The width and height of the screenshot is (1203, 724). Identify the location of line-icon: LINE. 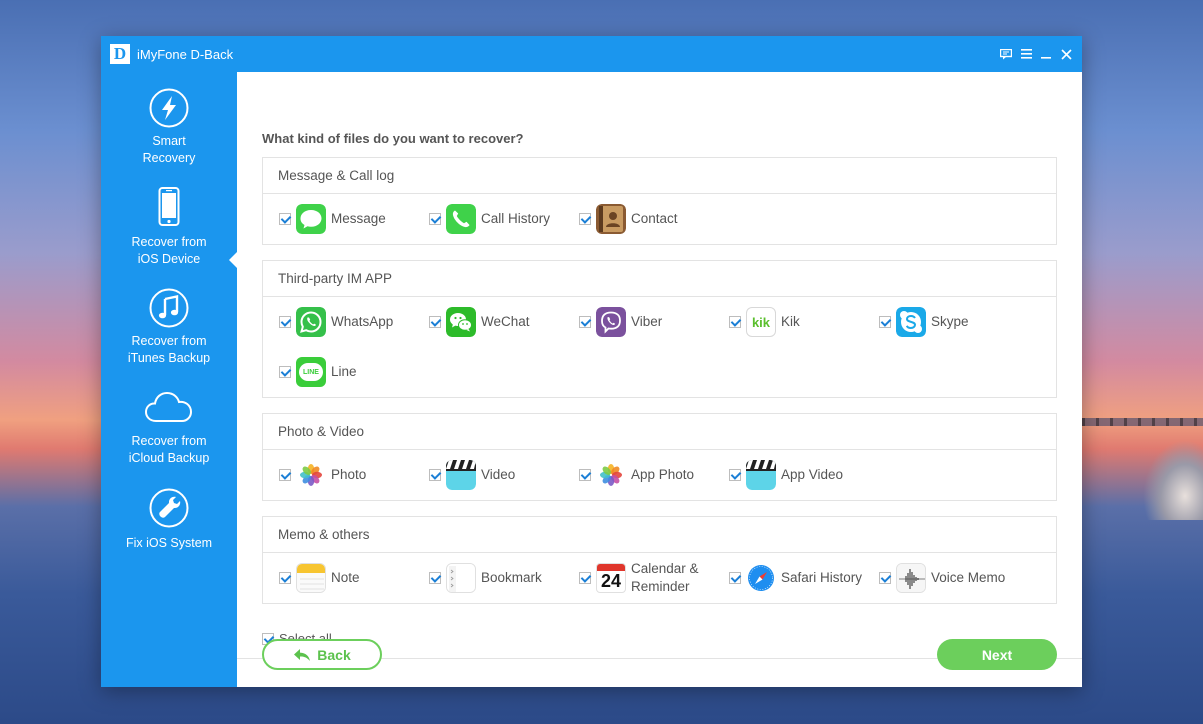
(311, 372).